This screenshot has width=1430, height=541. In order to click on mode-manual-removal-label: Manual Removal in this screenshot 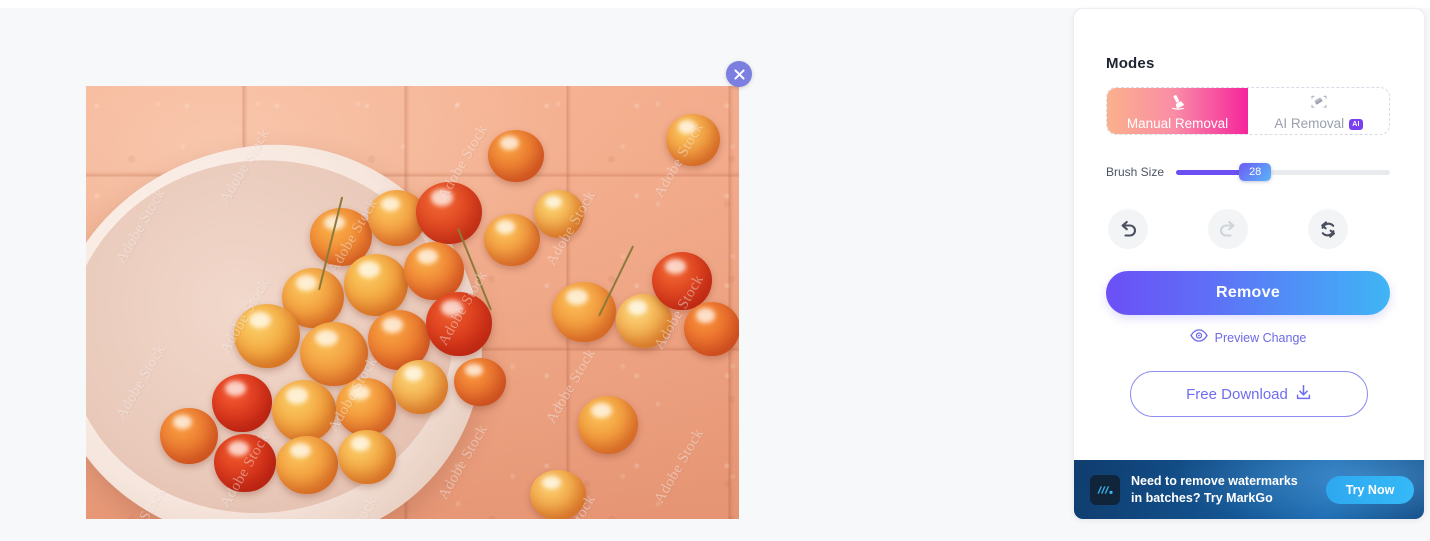, I will do `click(1177, 123)`.